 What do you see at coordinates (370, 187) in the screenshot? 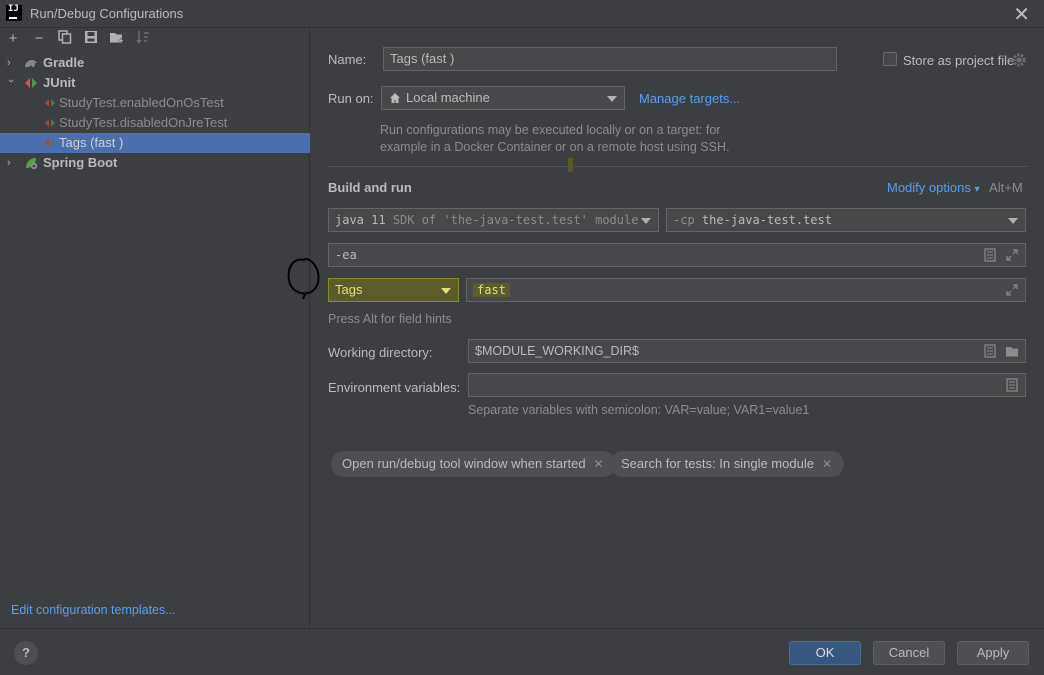
I see `build-and-run-title: Build and run` at bounding box center [370, 187].